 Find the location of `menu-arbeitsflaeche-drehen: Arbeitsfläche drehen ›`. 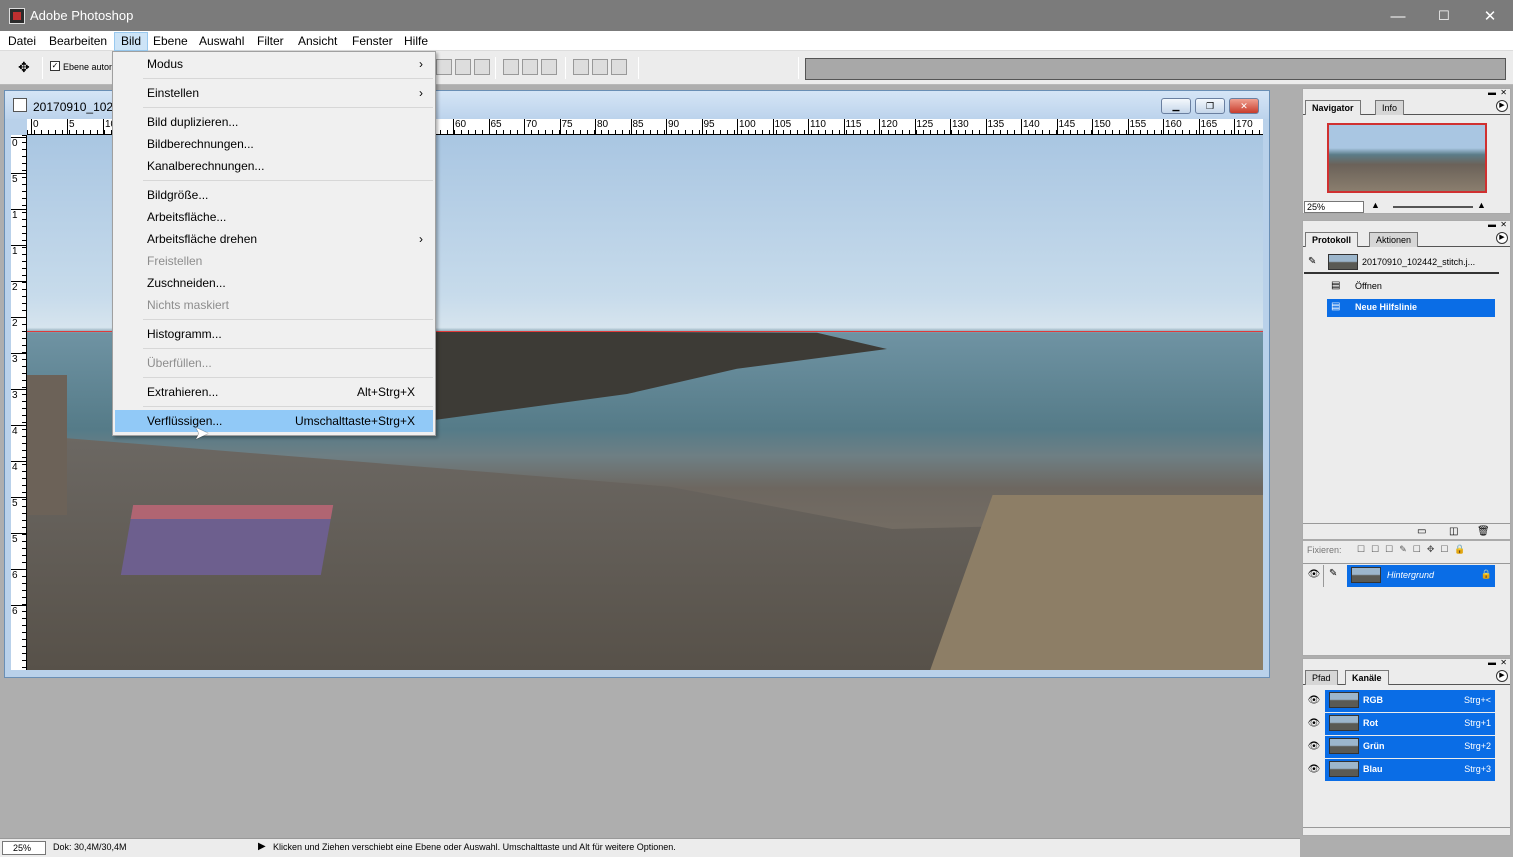

menu-arbeitsflaeche-drehen: Arbeitsfläche drehen › is located at coordinates (274, 239).